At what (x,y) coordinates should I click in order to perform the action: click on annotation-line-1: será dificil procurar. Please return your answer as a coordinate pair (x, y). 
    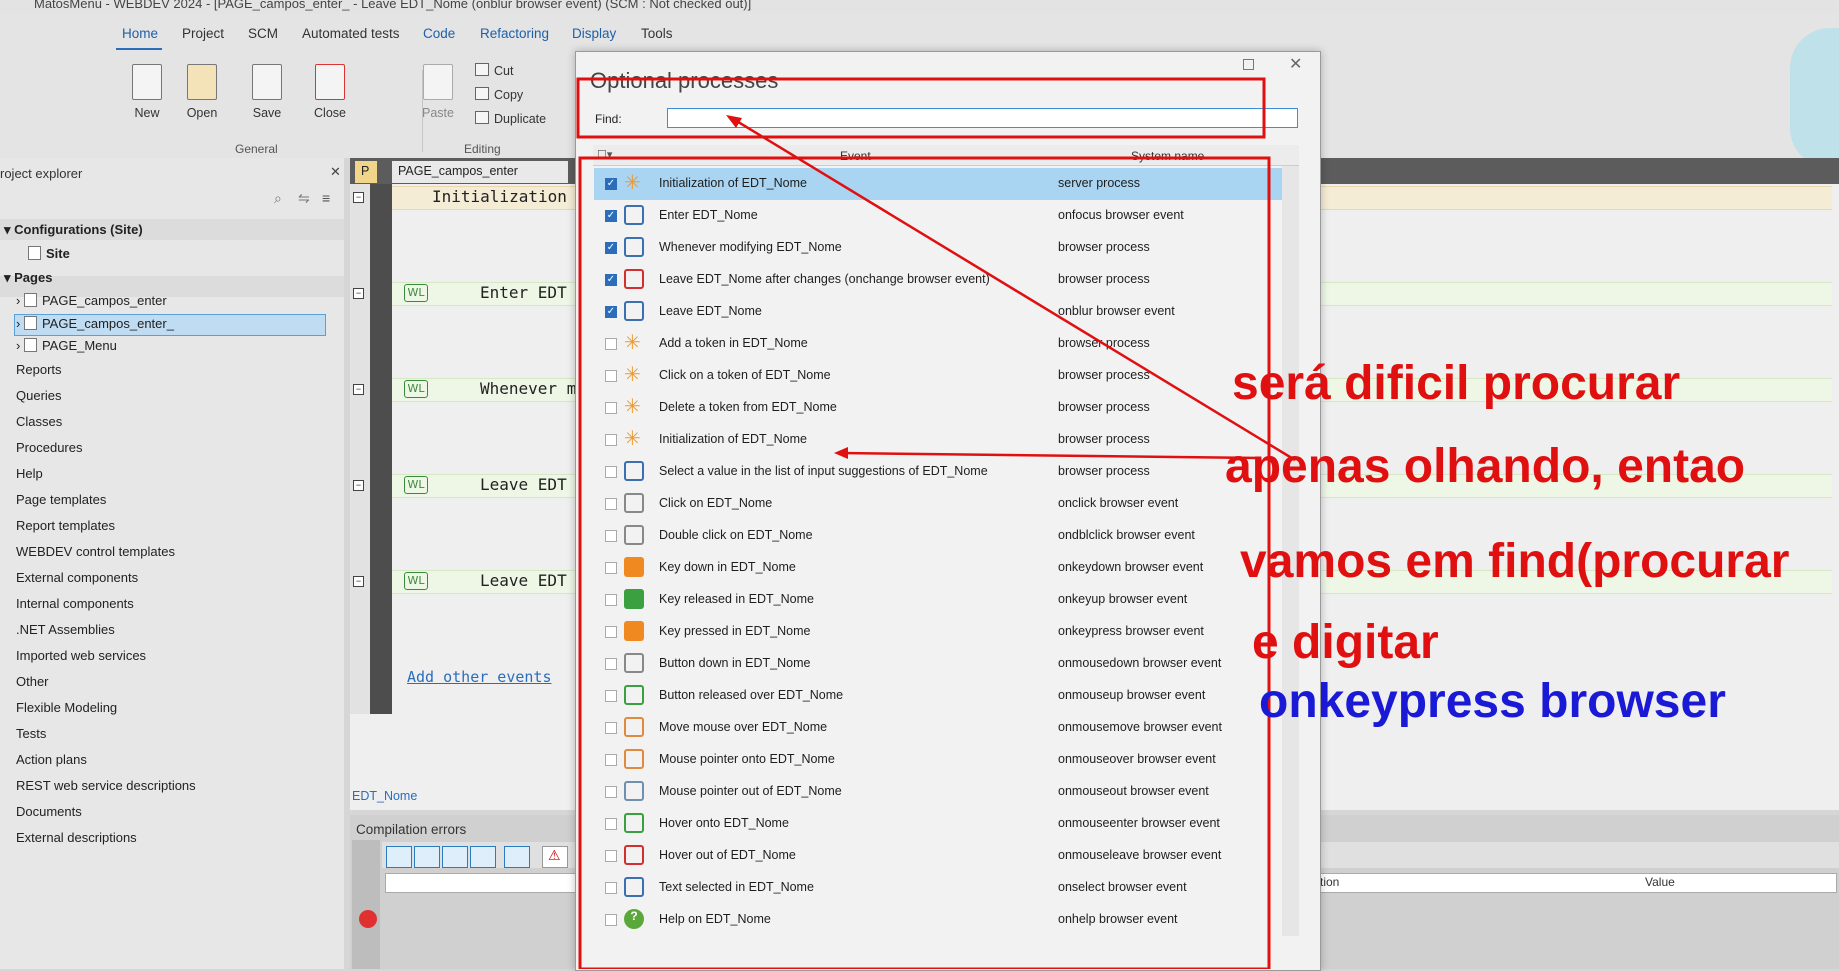
    Looking at the image, I should click on (1456, 383).